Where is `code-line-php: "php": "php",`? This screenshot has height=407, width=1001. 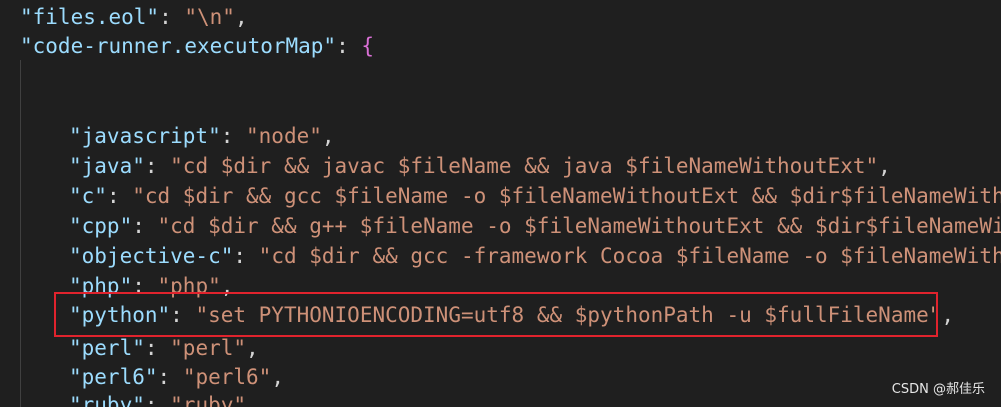
code-line-php: "php": "php", is located at coordinates (151, 286).